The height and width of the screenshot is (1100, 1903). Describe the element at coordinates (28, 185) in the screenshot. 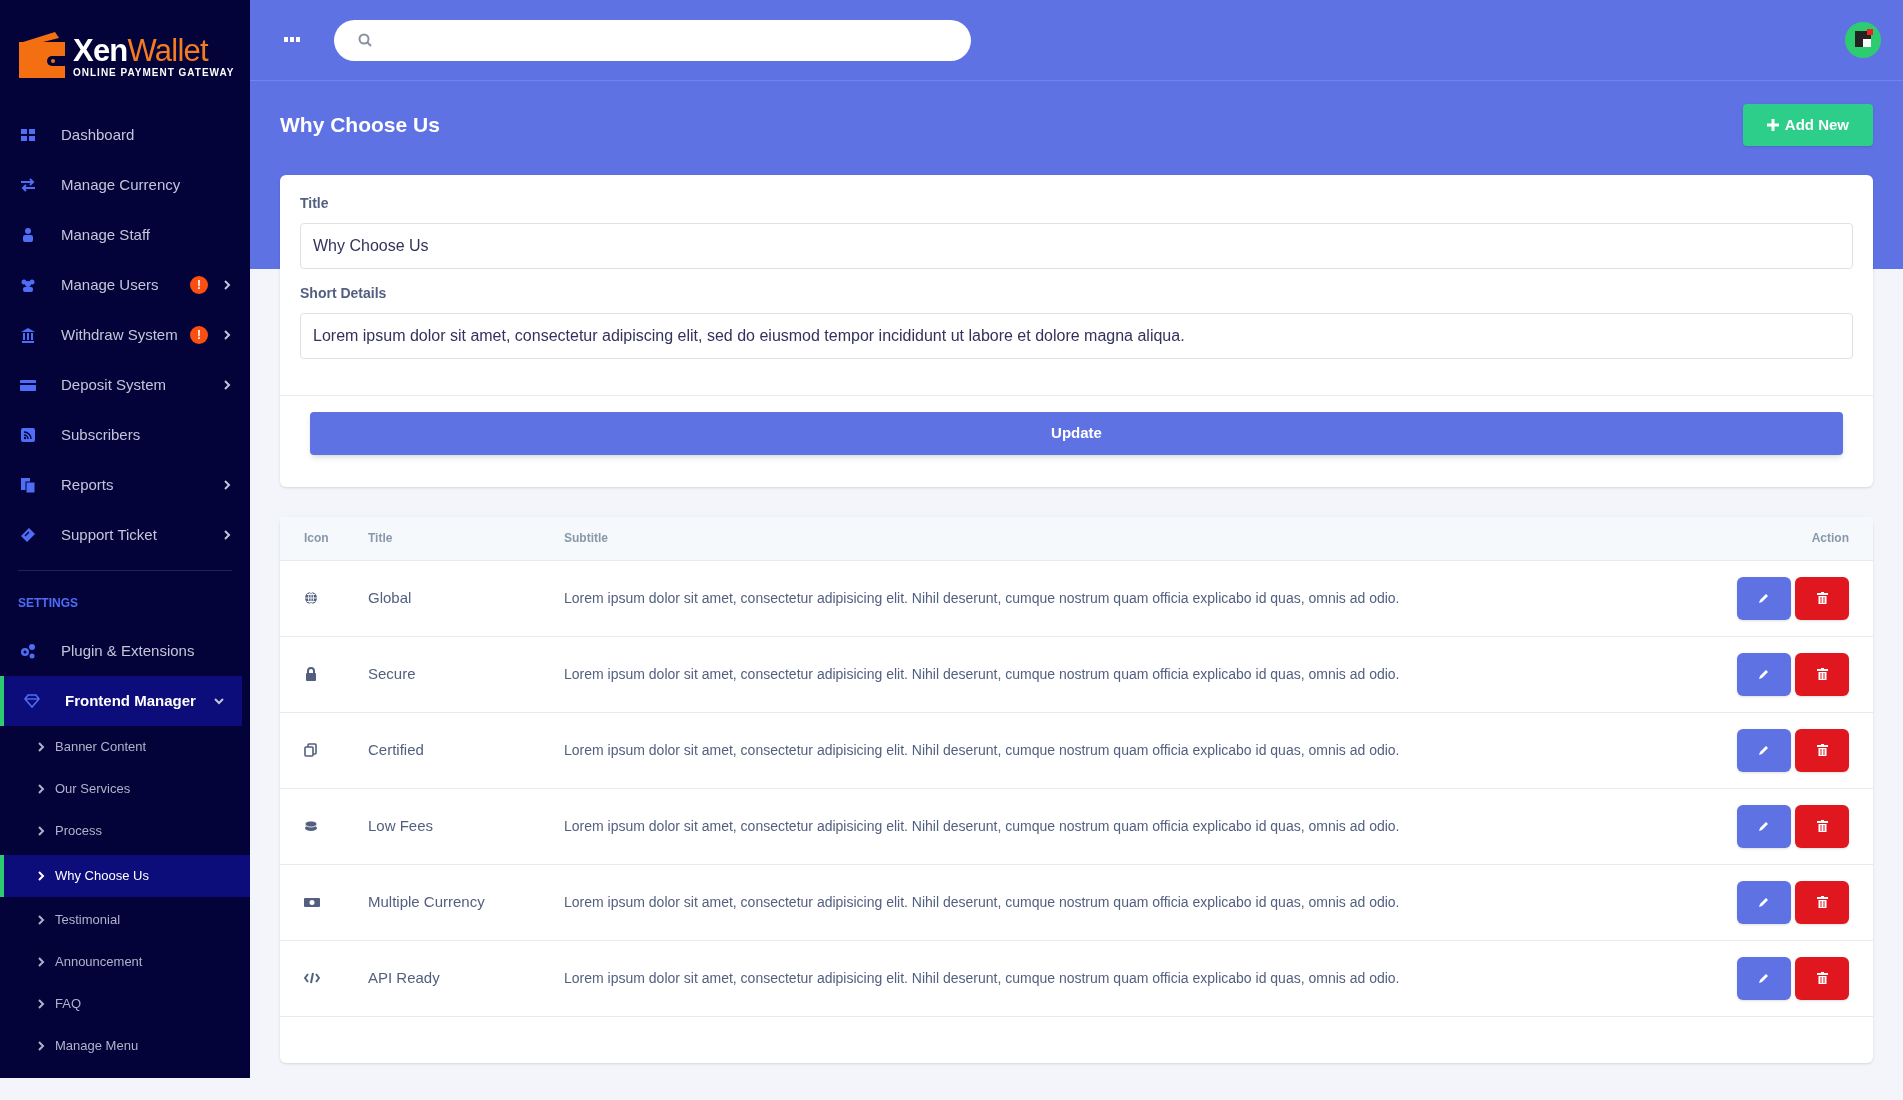

I see `exchange-arrows-icon` at that location.